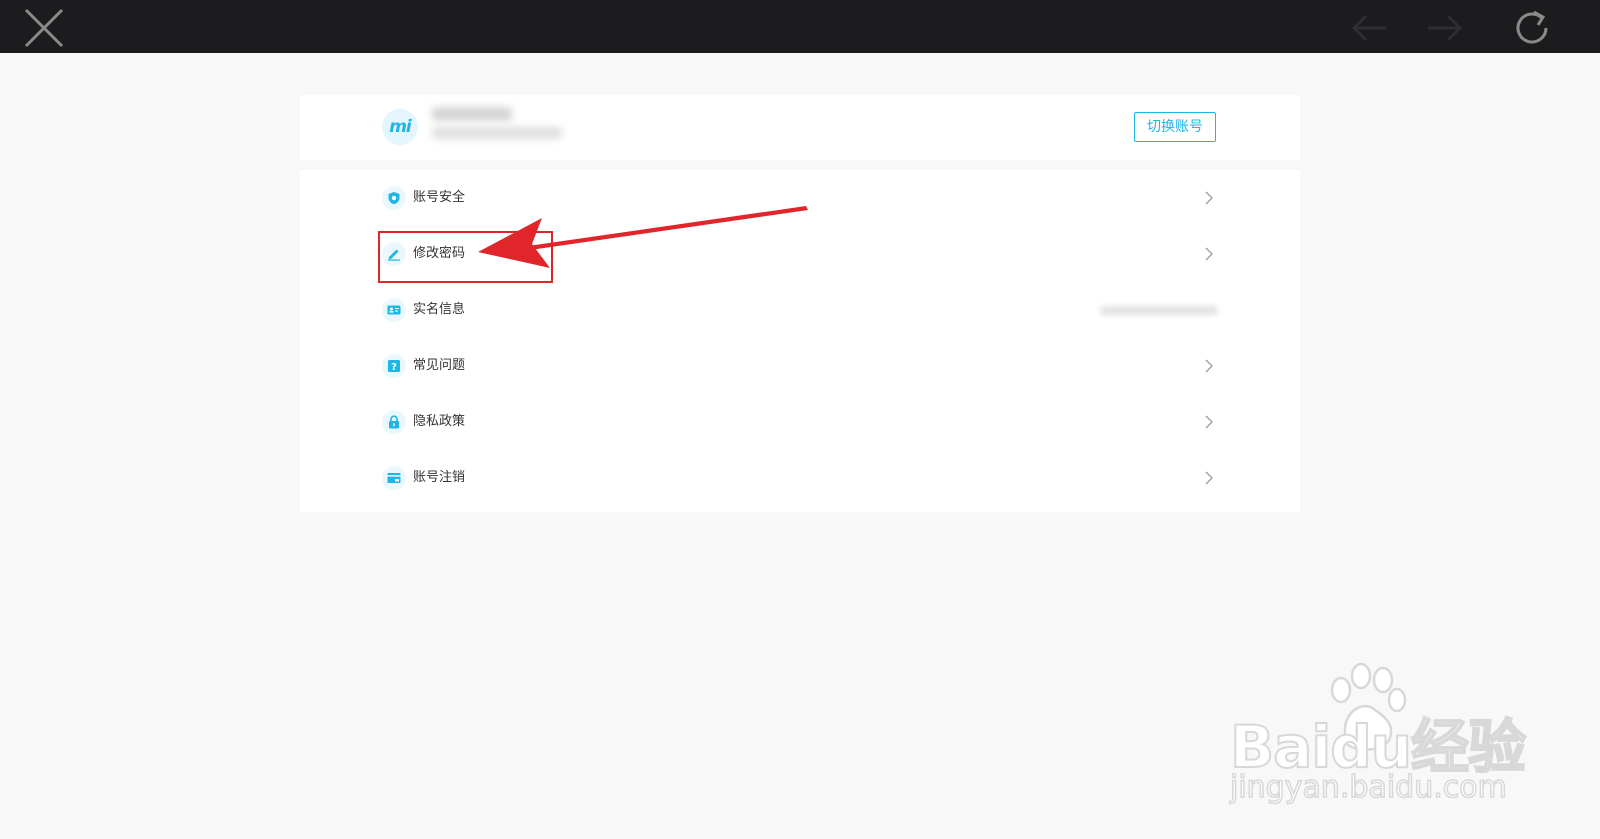 The width and height of the screenshot is (1600, 839). What do you see at coordinates (472, 114) in the screenshot?
I see `account-name-blurred` at bounding box center [472, 114].